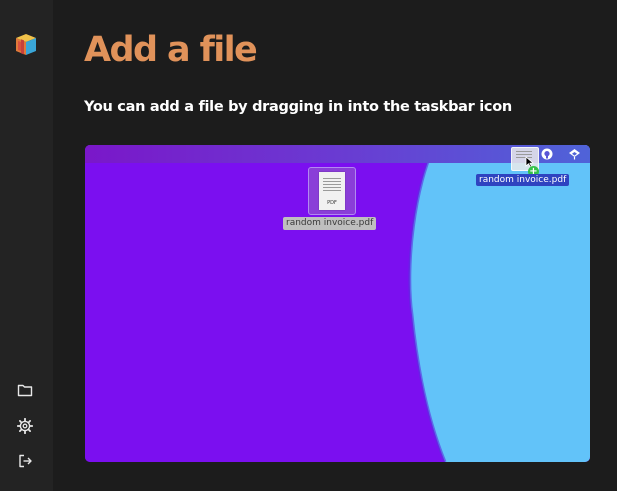  I want to click on gear-icon, so click(25, 426).